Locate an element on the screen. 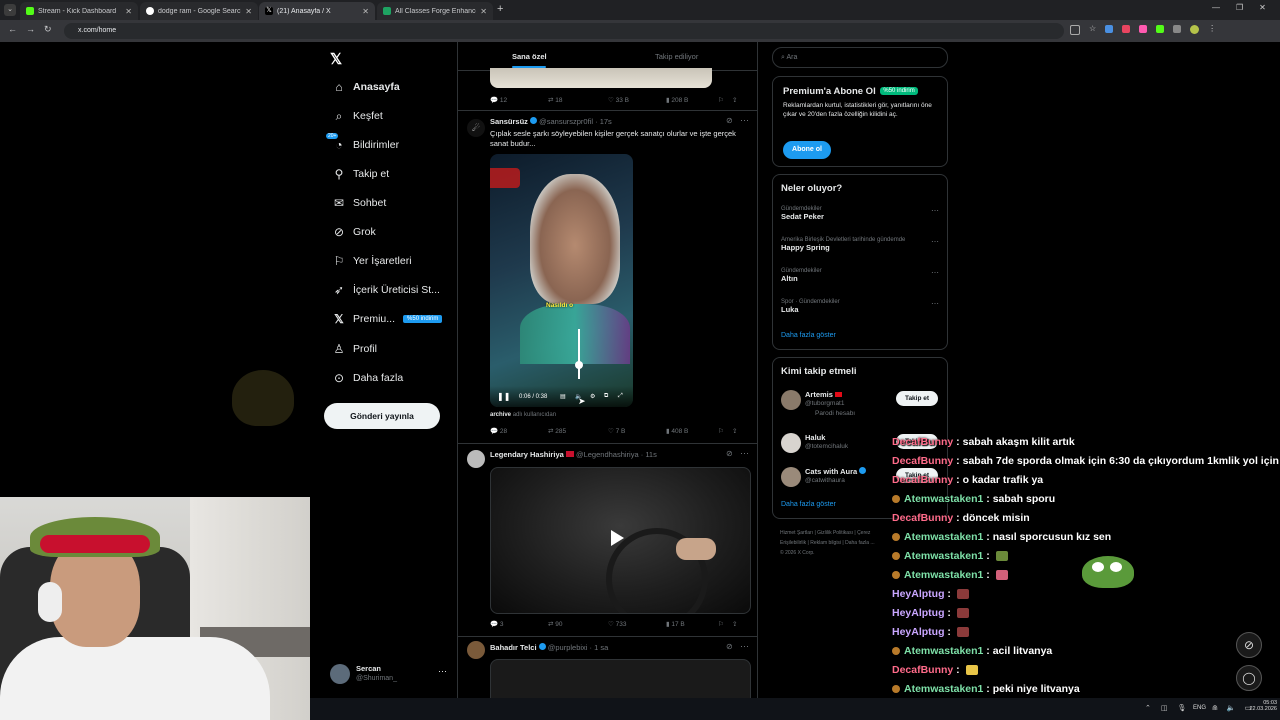  wifi-icon: ⋒ is located at coordinates (1215, 708).